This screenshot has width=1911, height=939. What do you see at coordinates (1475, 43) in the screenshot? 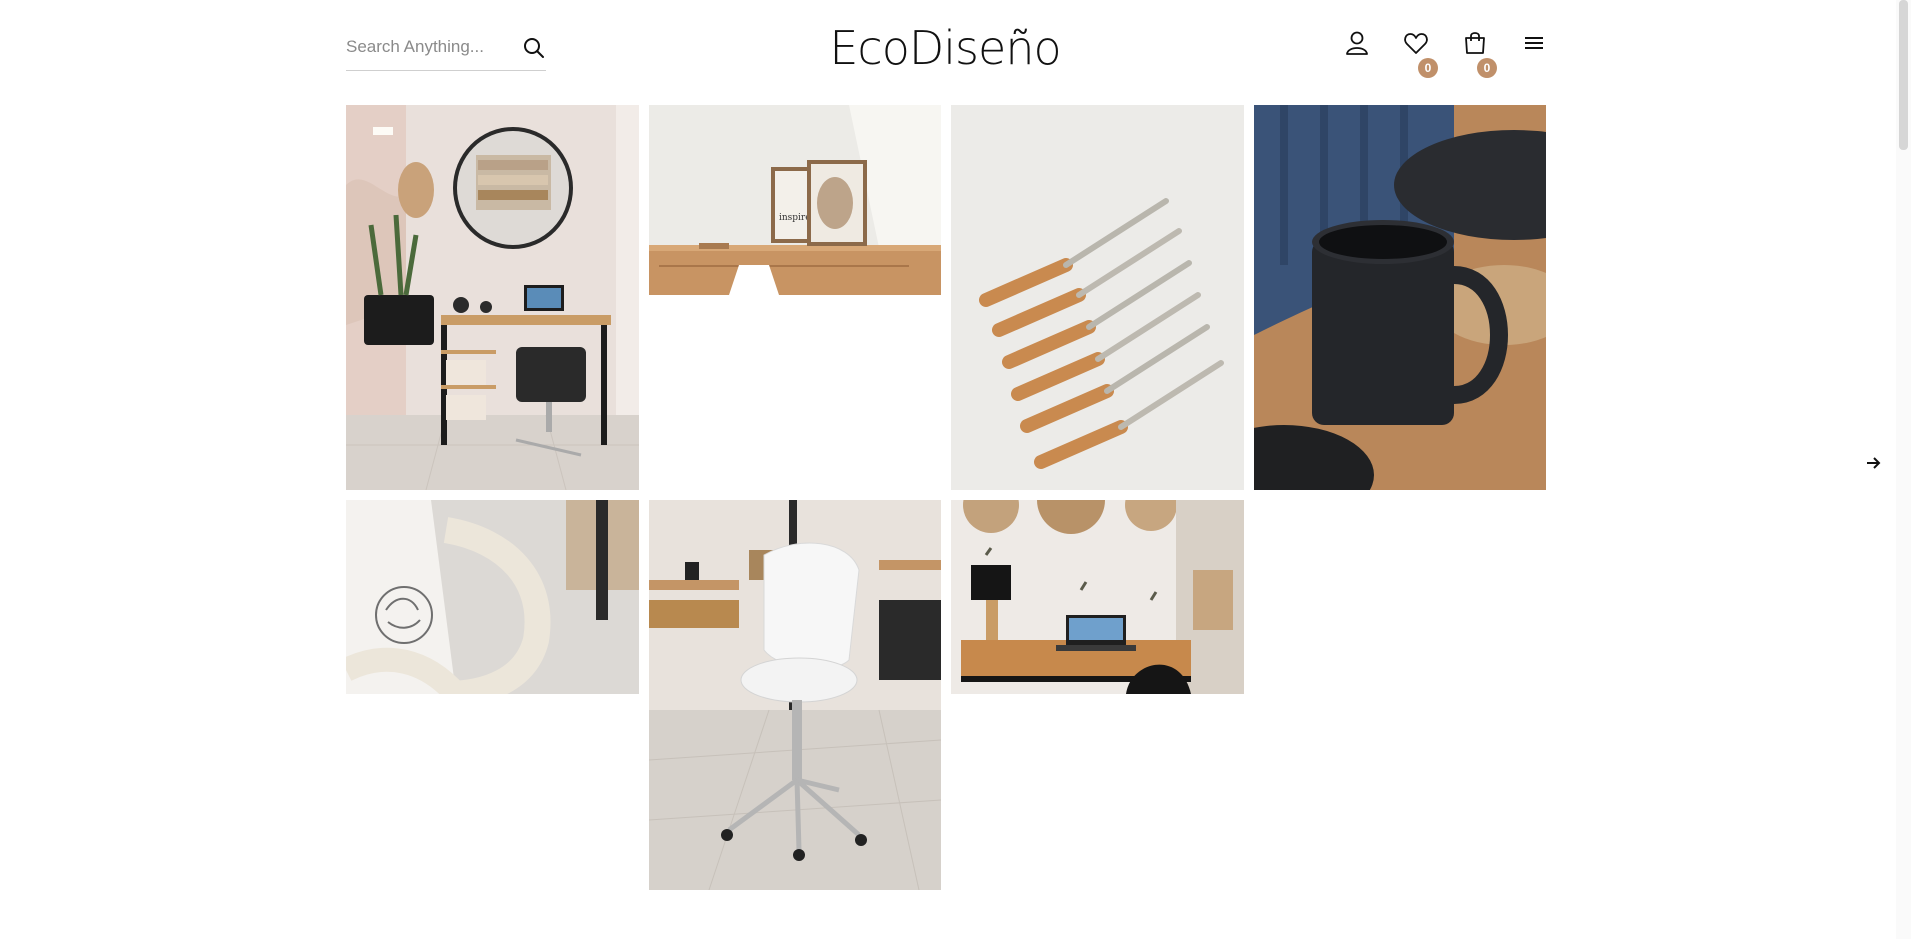
I see `bag-icon` at bounding box center [1475, 43].